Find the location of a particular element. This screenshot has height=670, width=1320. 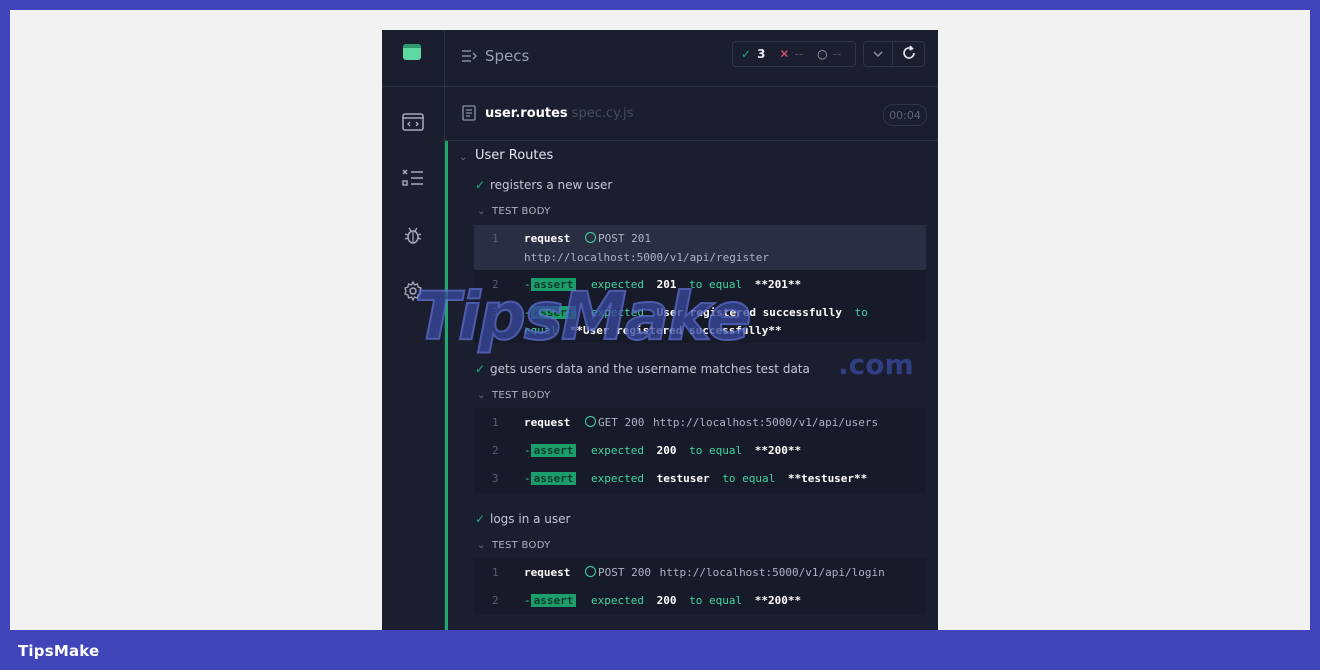

request-method: POST 200 is located at coordinates (624, 572).